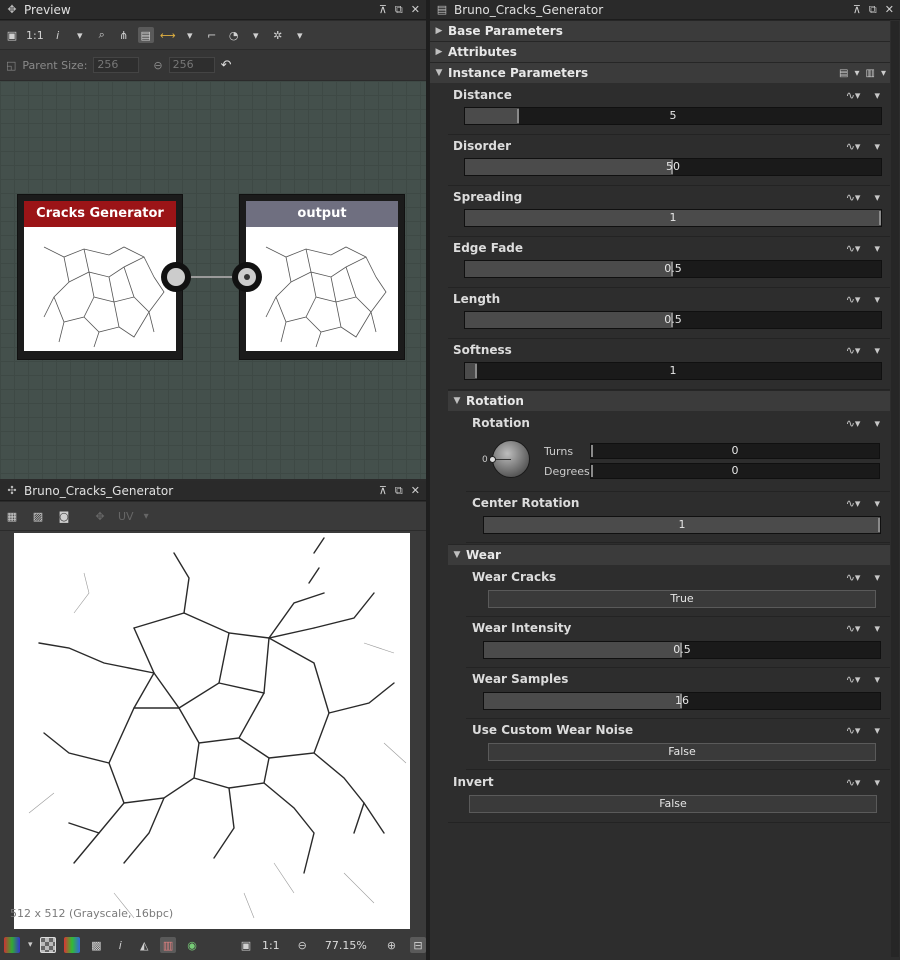 This screenshot has width=900, height=960. What do you see at coordinates (72, 945) in the screenshot?
I see `rgb-icon` at bounding box center [72, 945].